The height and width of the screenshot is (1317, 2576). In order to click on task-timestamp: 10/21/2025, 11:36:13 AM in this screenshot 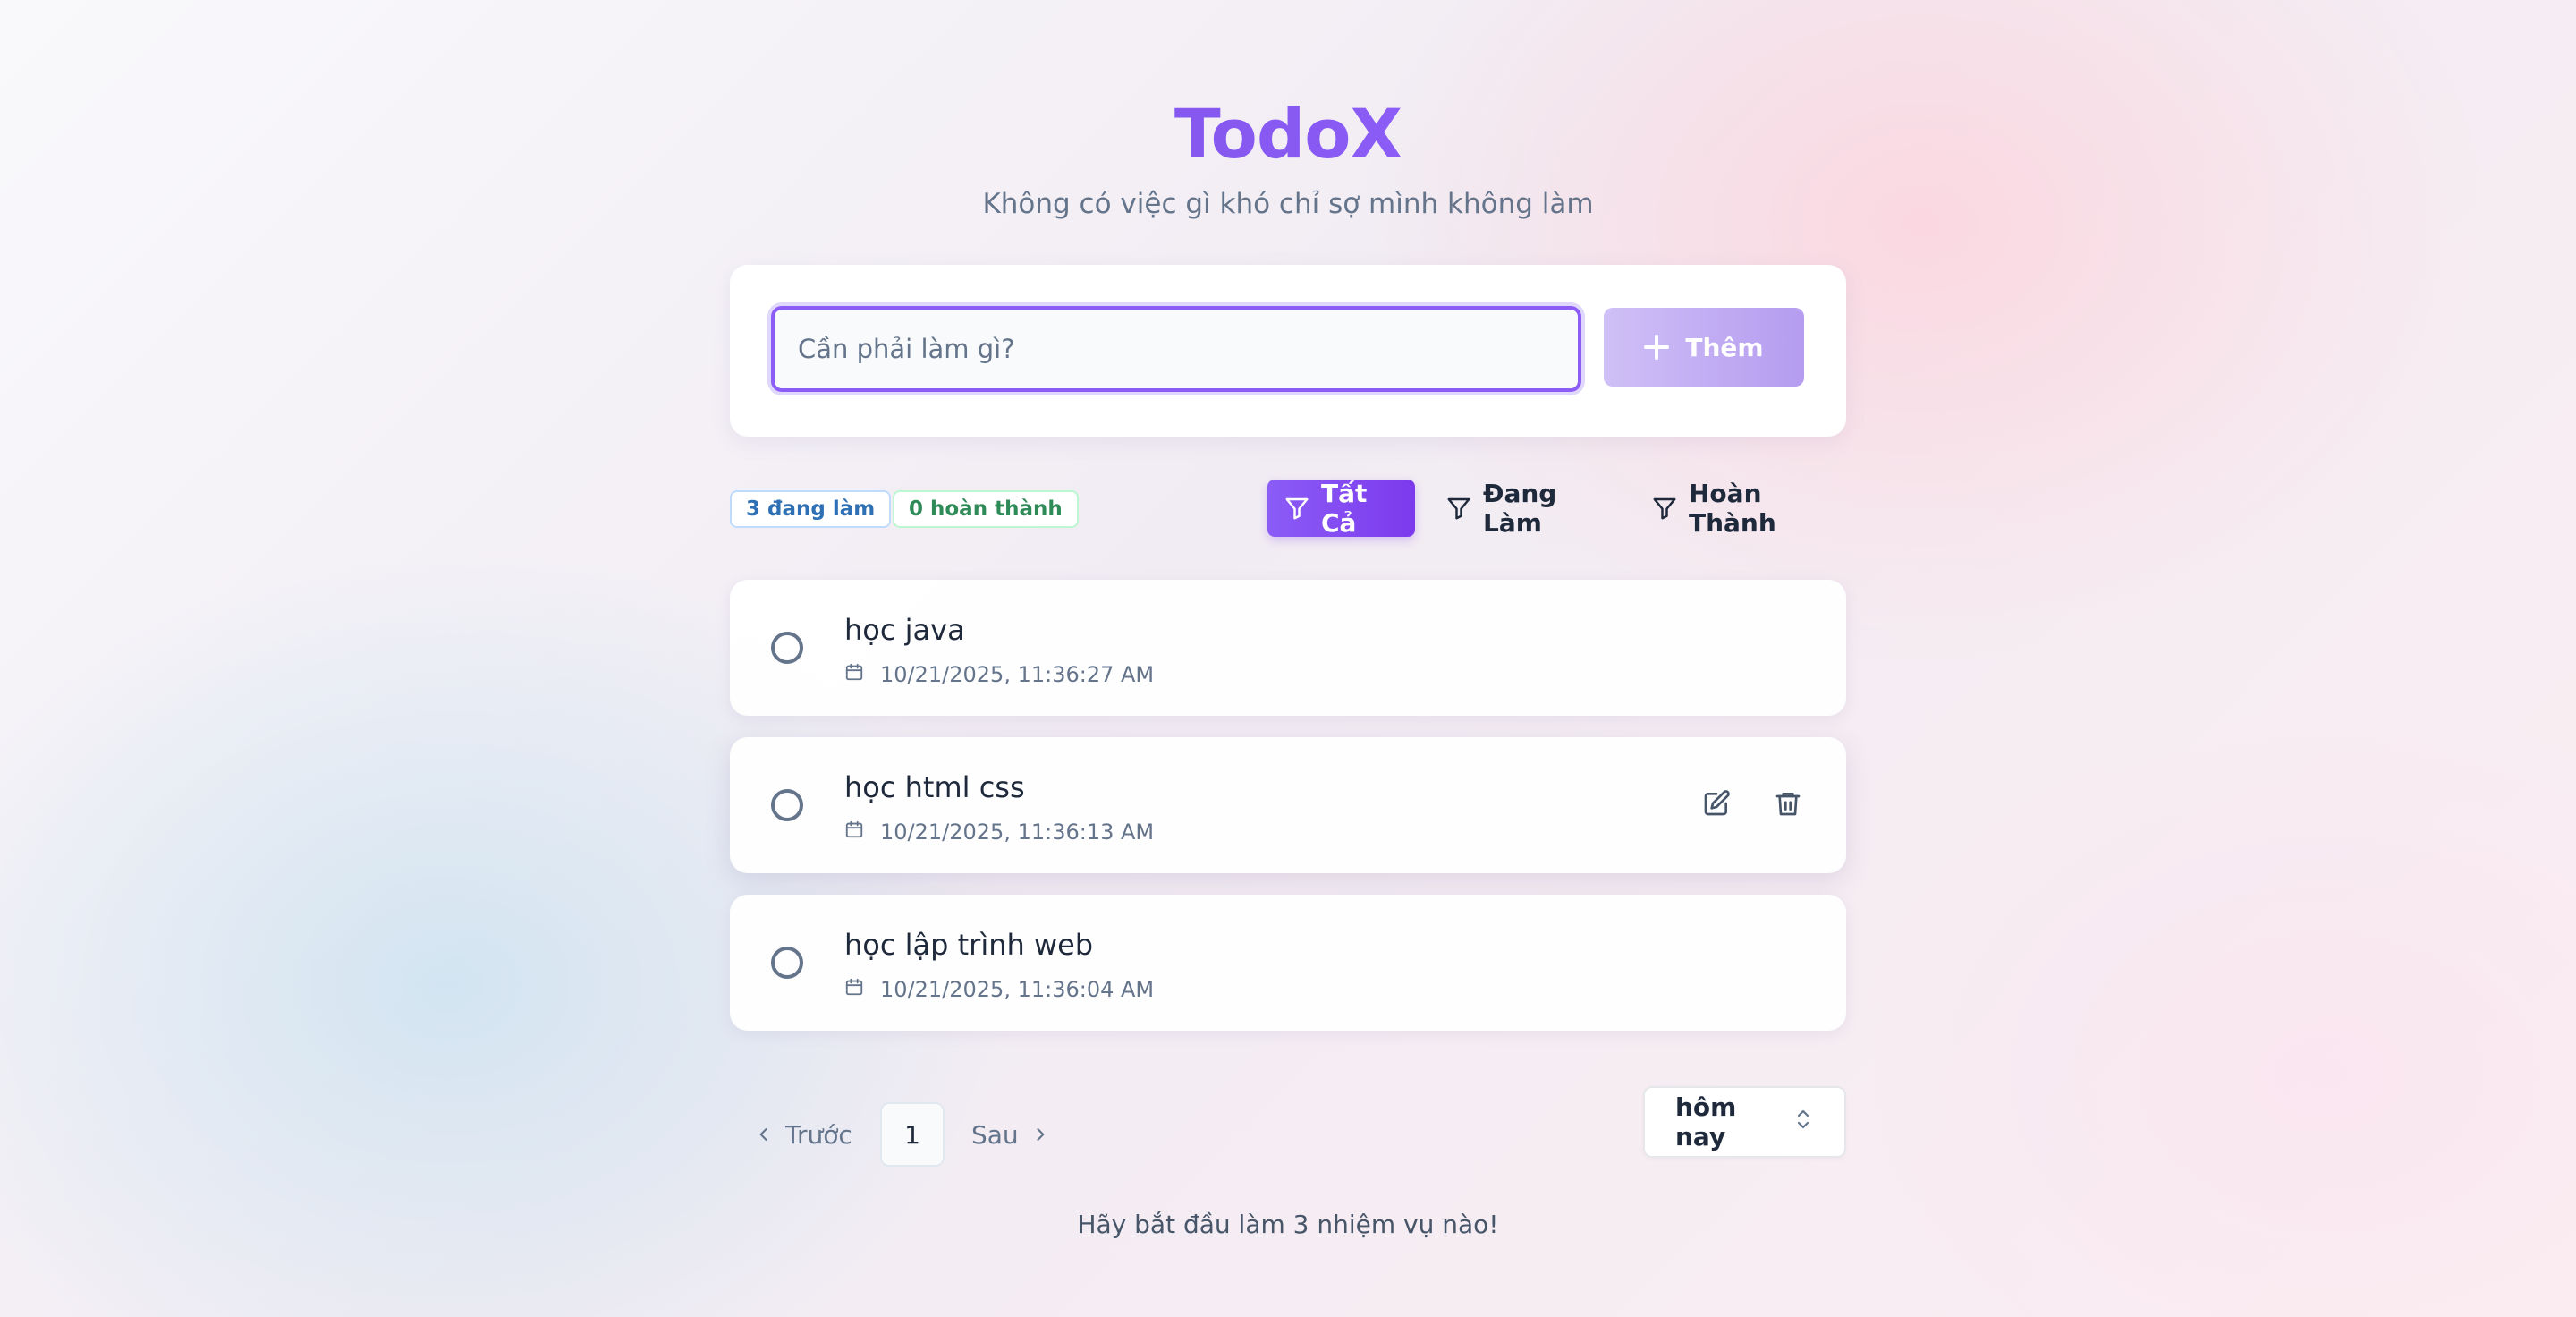, I will do `click(1017, 833)`.